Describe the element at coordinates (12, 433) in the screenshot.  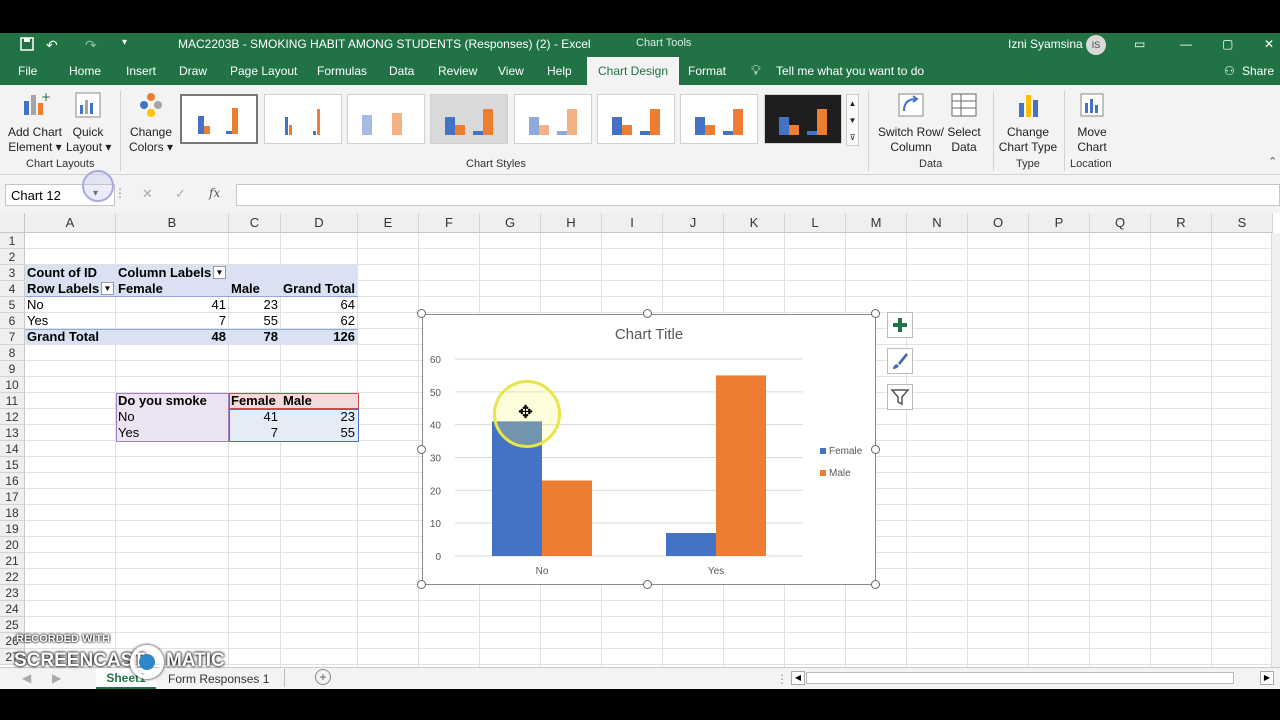
I see `row-header: 13` at that location.